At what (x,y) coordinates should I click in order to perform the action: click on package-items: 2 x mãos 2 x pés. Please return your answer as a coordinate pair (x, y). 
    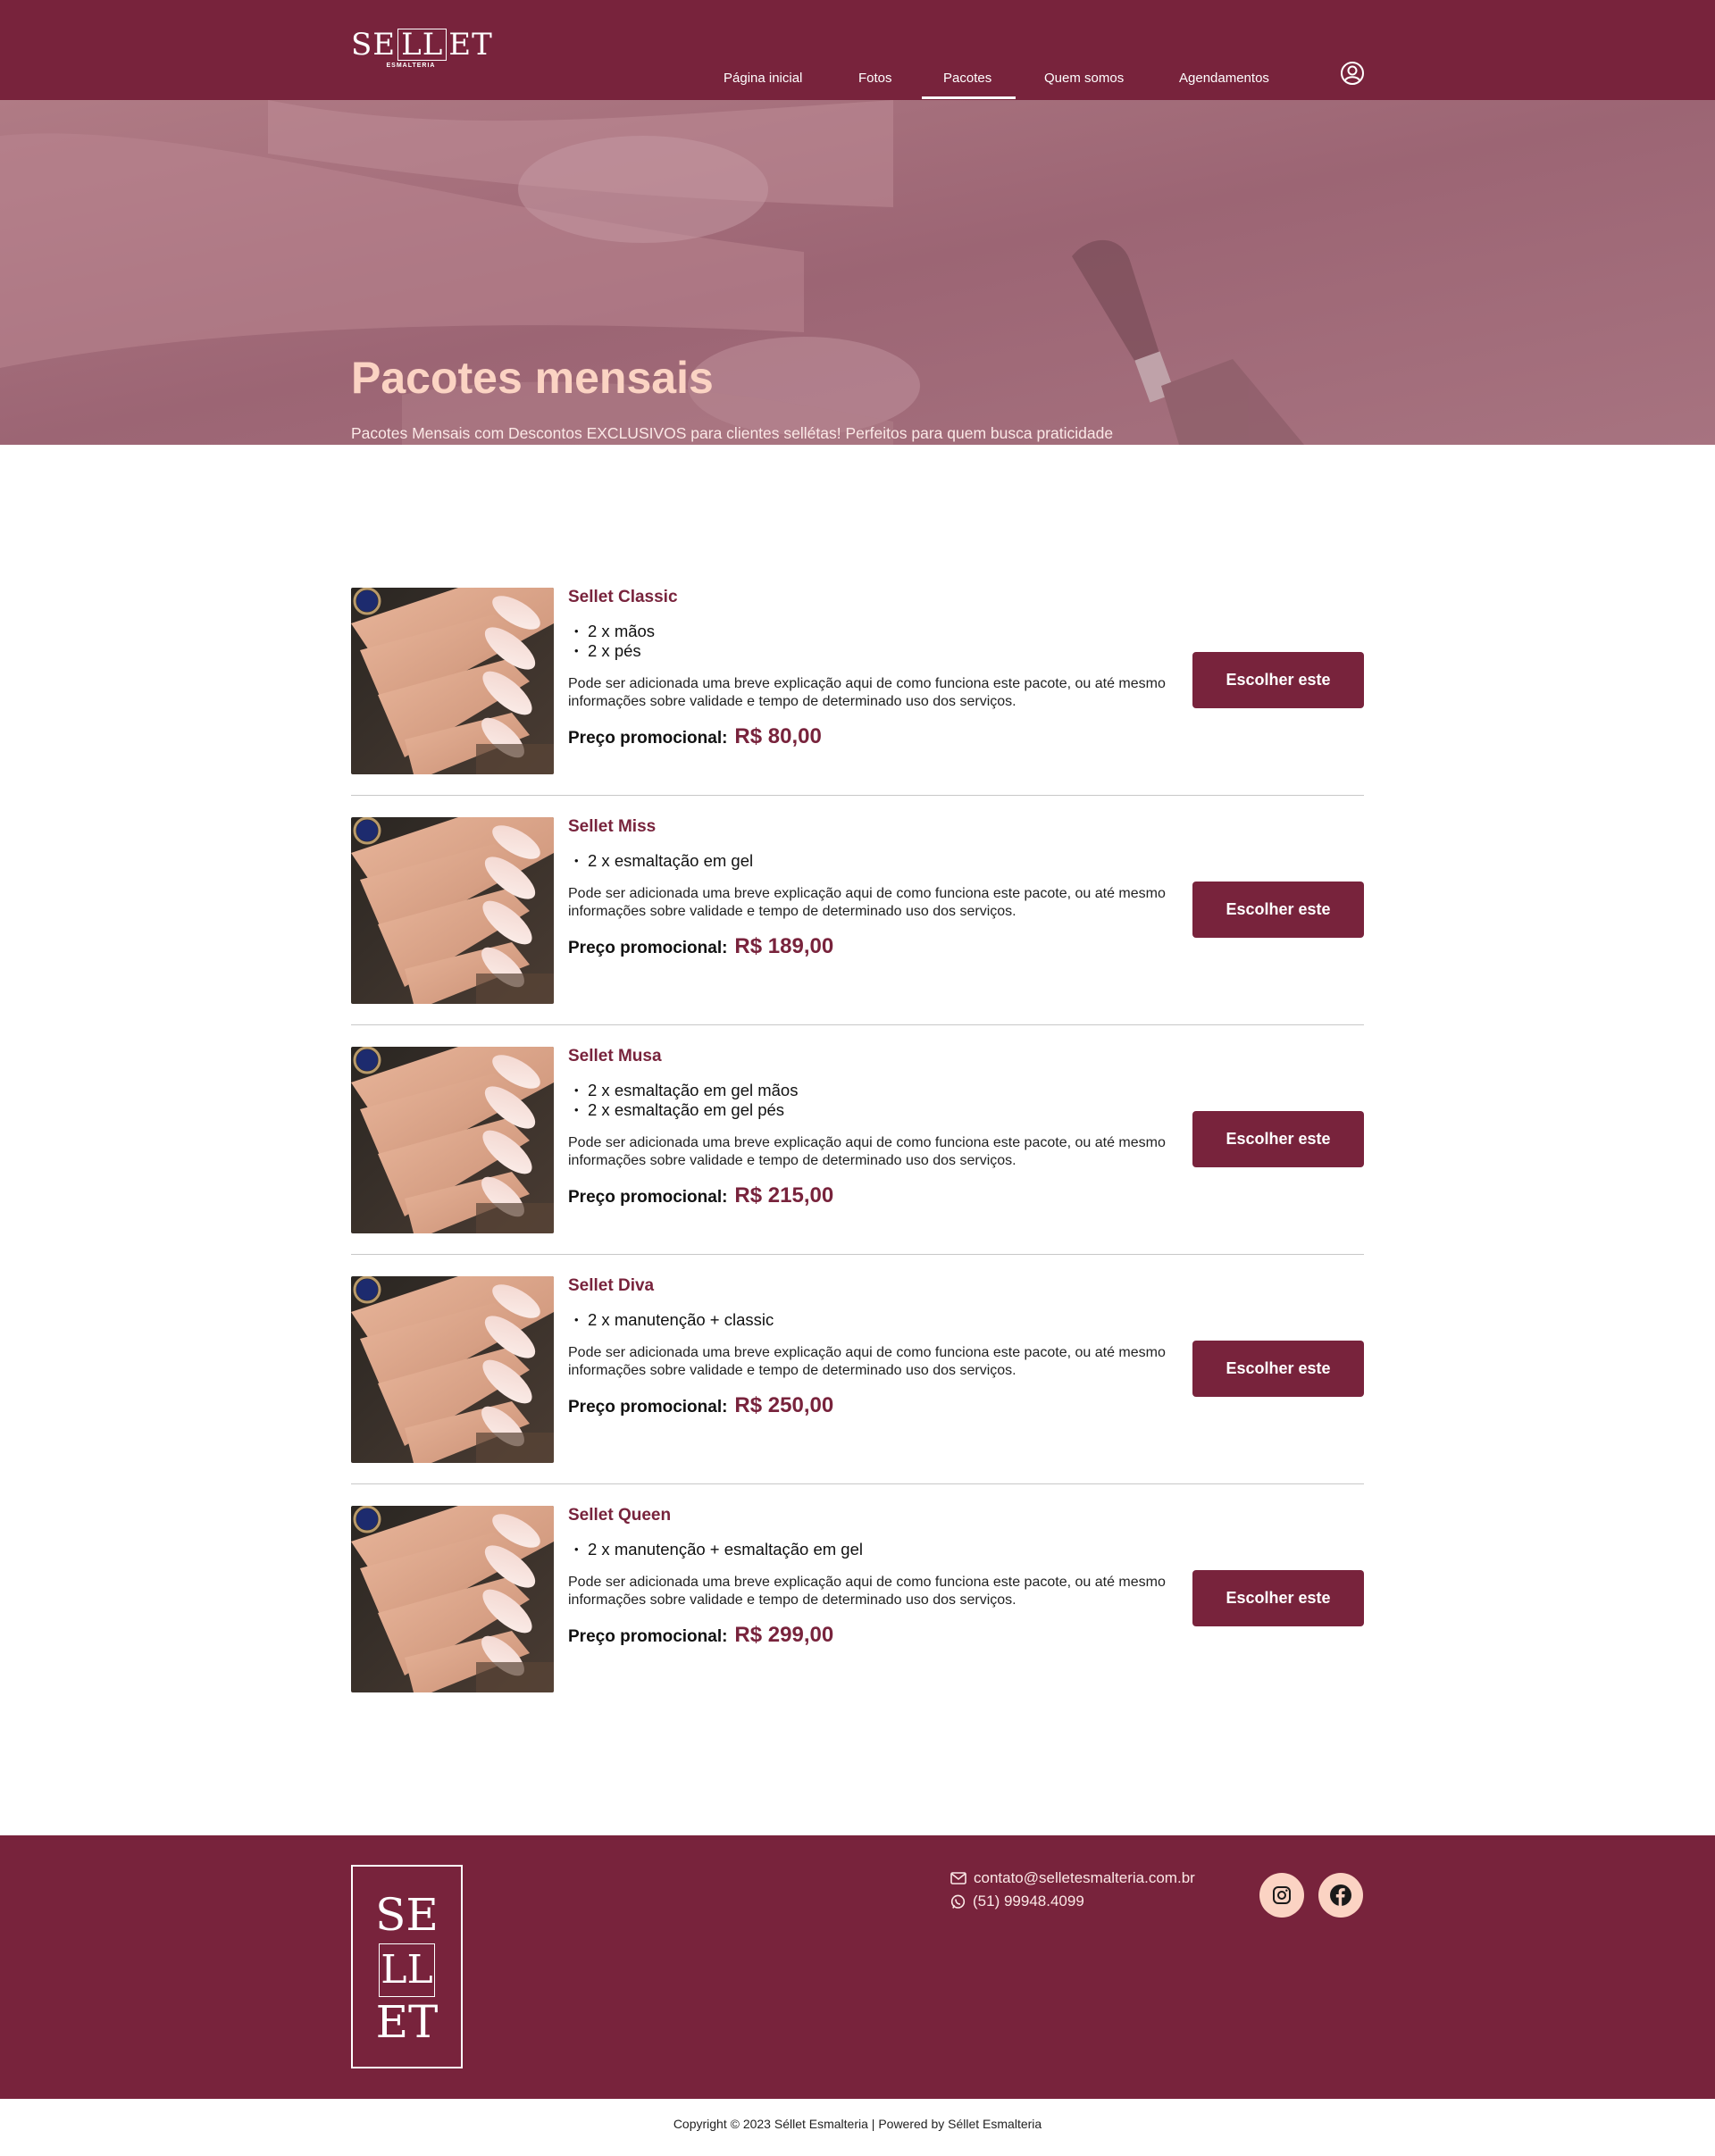
    Looking at the image, I should click on (614, 641).